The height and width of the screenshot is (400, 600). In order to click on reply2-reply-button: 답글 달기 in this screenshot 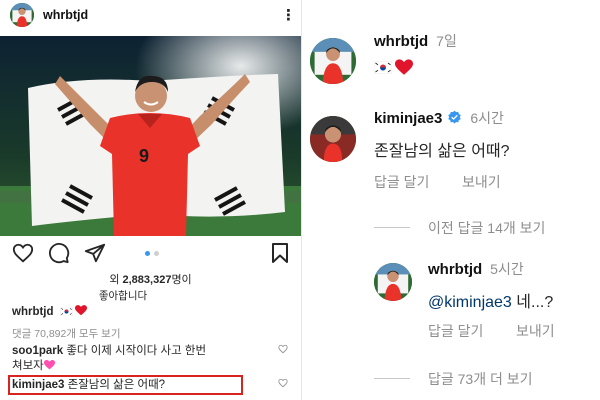, I will do `click(455, 331)`.